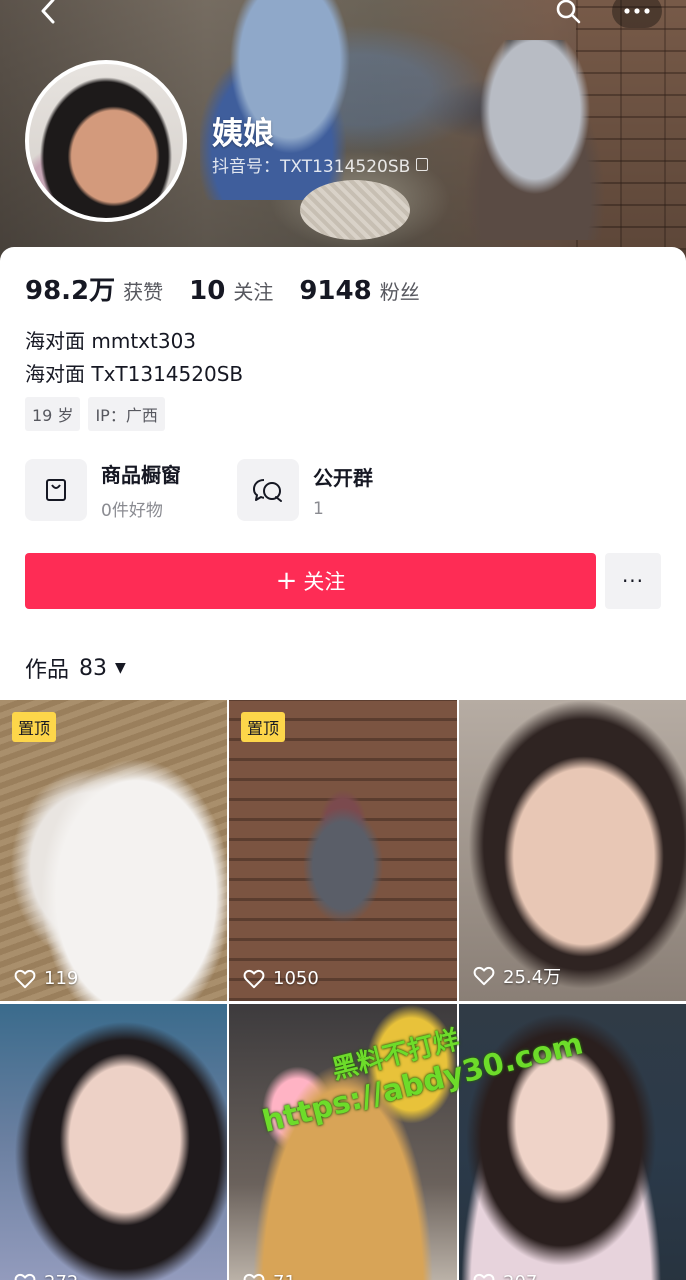  I want to click on copy-icon, so click(422, 164).